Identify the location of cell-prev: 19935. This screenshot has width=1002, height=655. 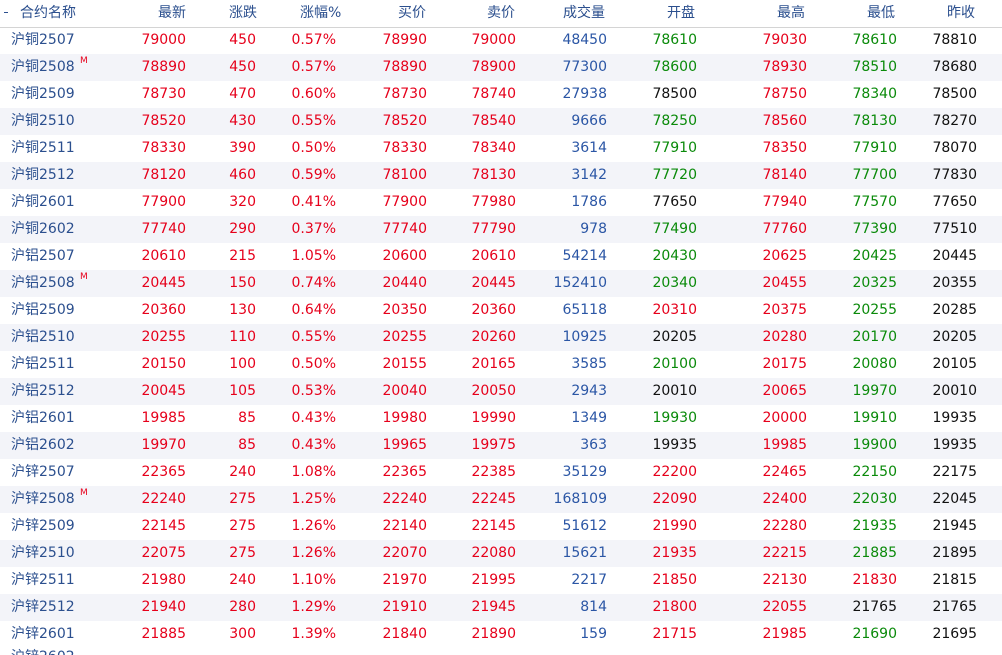
(954, 418).